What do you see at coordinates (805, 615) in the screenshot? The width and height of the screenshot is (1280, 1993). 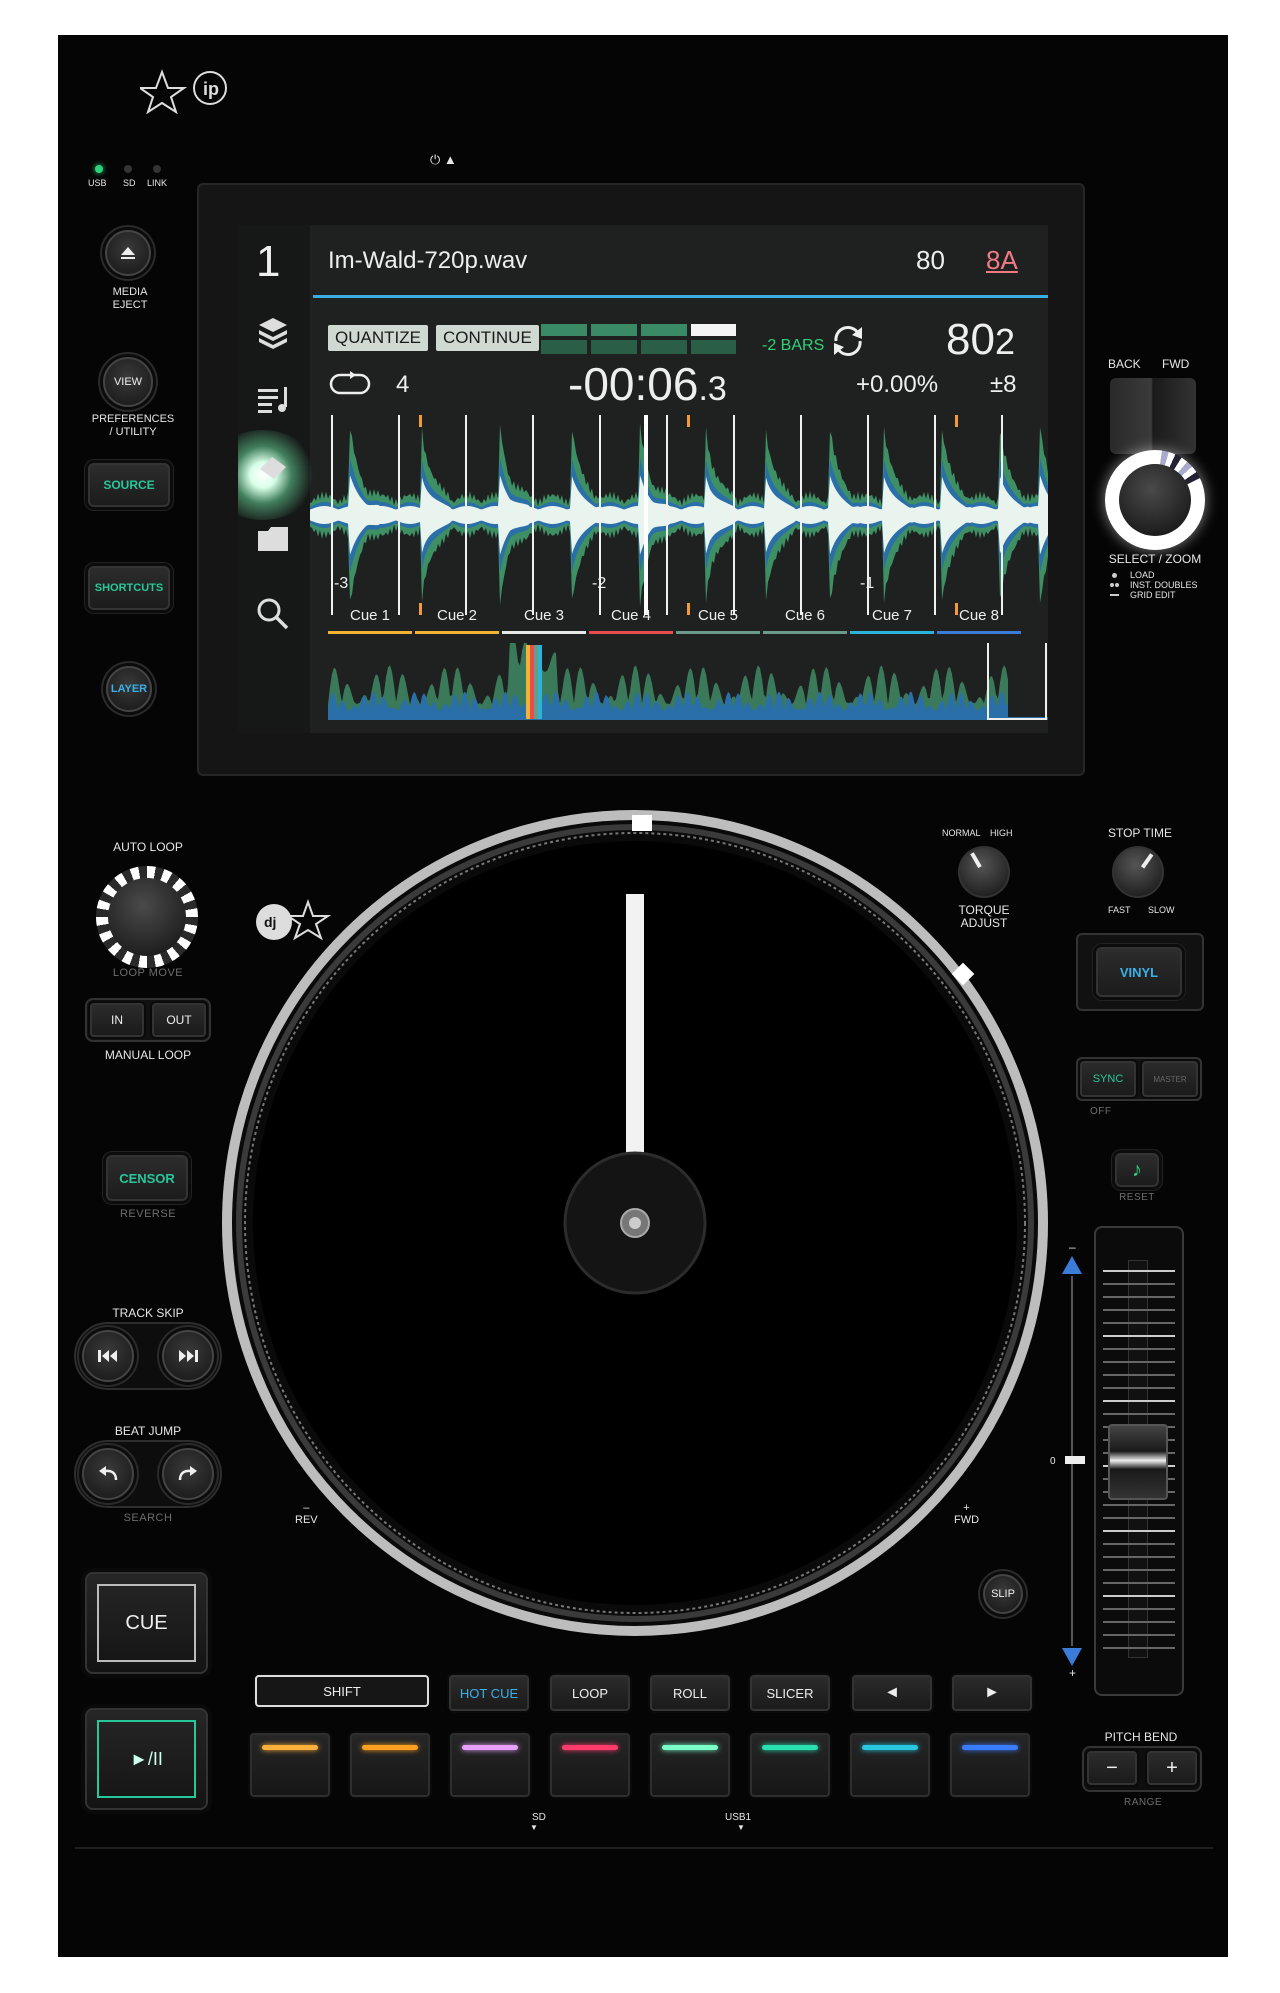 I see `cue-6-label: Cue 6` at bounding box center [805, 615].